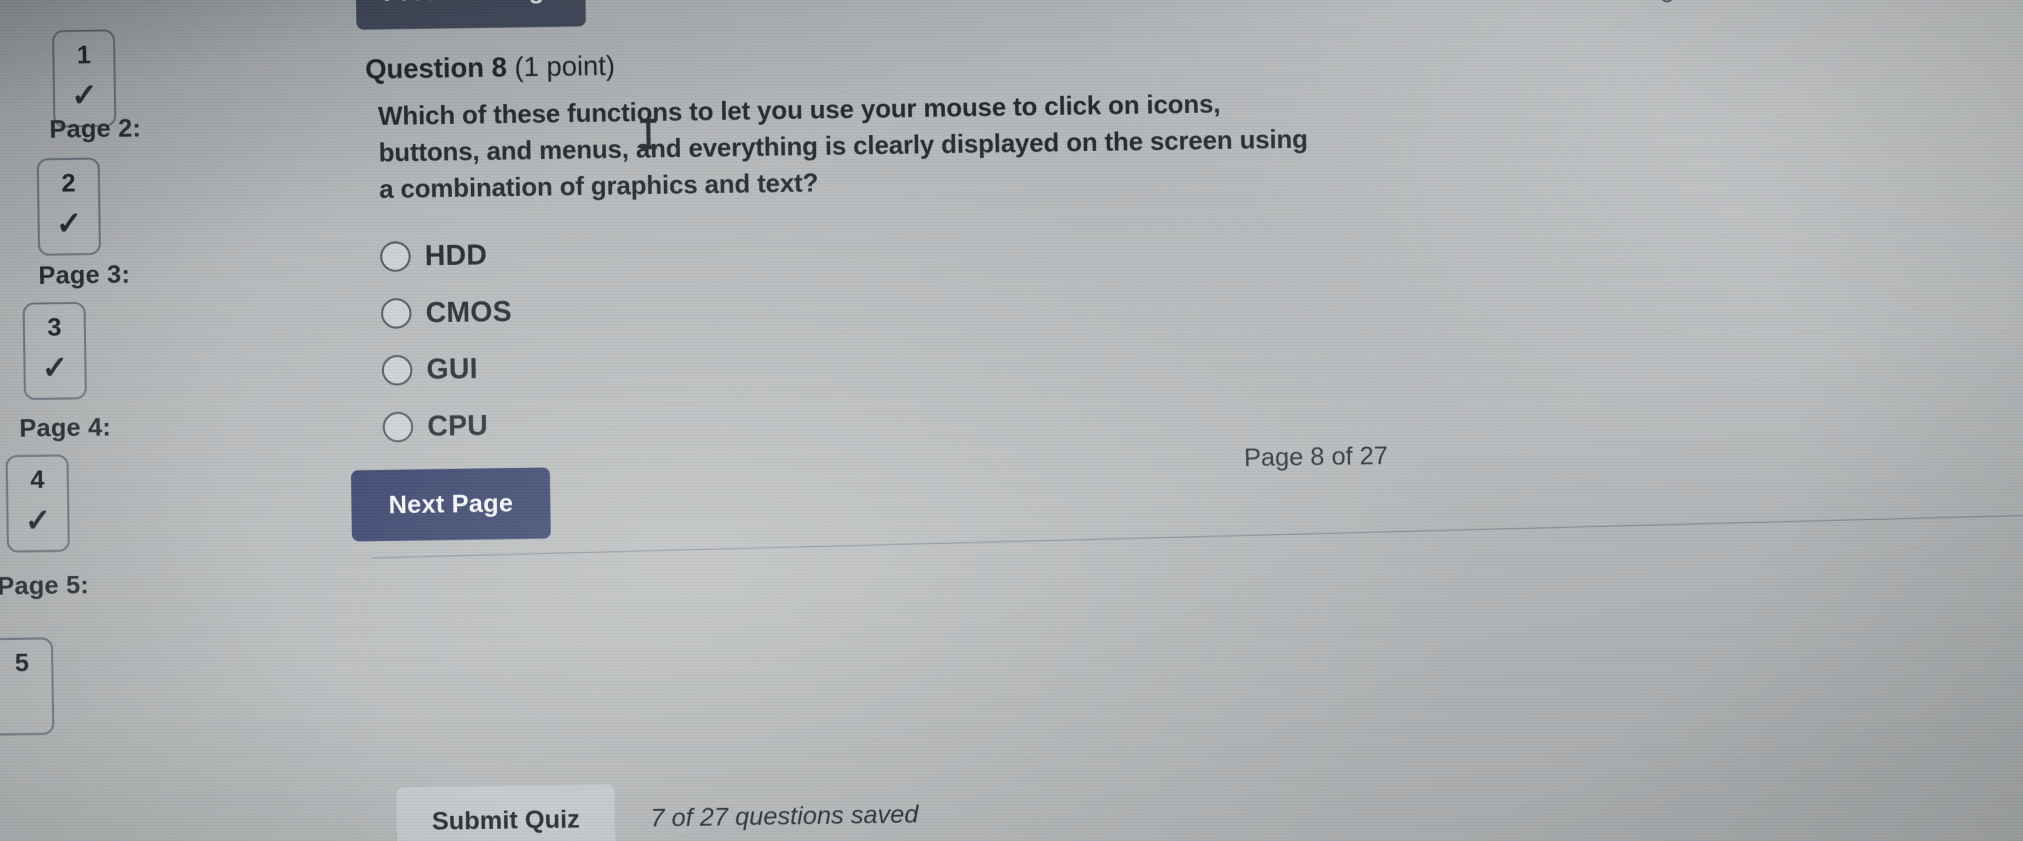 The width and height of the screenshot is (2023, 841). Describe the element at coordinates (452, 368) in the screenshot. I see `answer-option-label: GUI` at that location.